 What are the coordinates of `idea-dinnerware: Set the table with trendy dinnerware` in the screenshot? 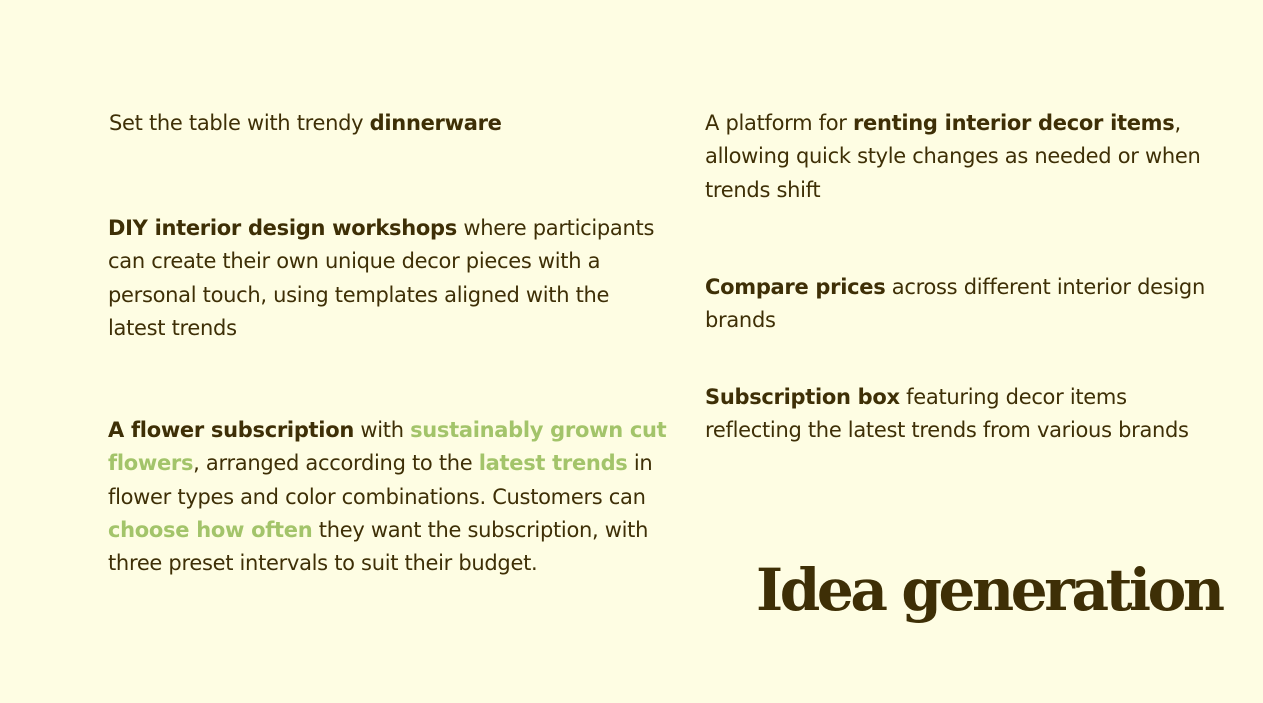 It's located at (305, 123).